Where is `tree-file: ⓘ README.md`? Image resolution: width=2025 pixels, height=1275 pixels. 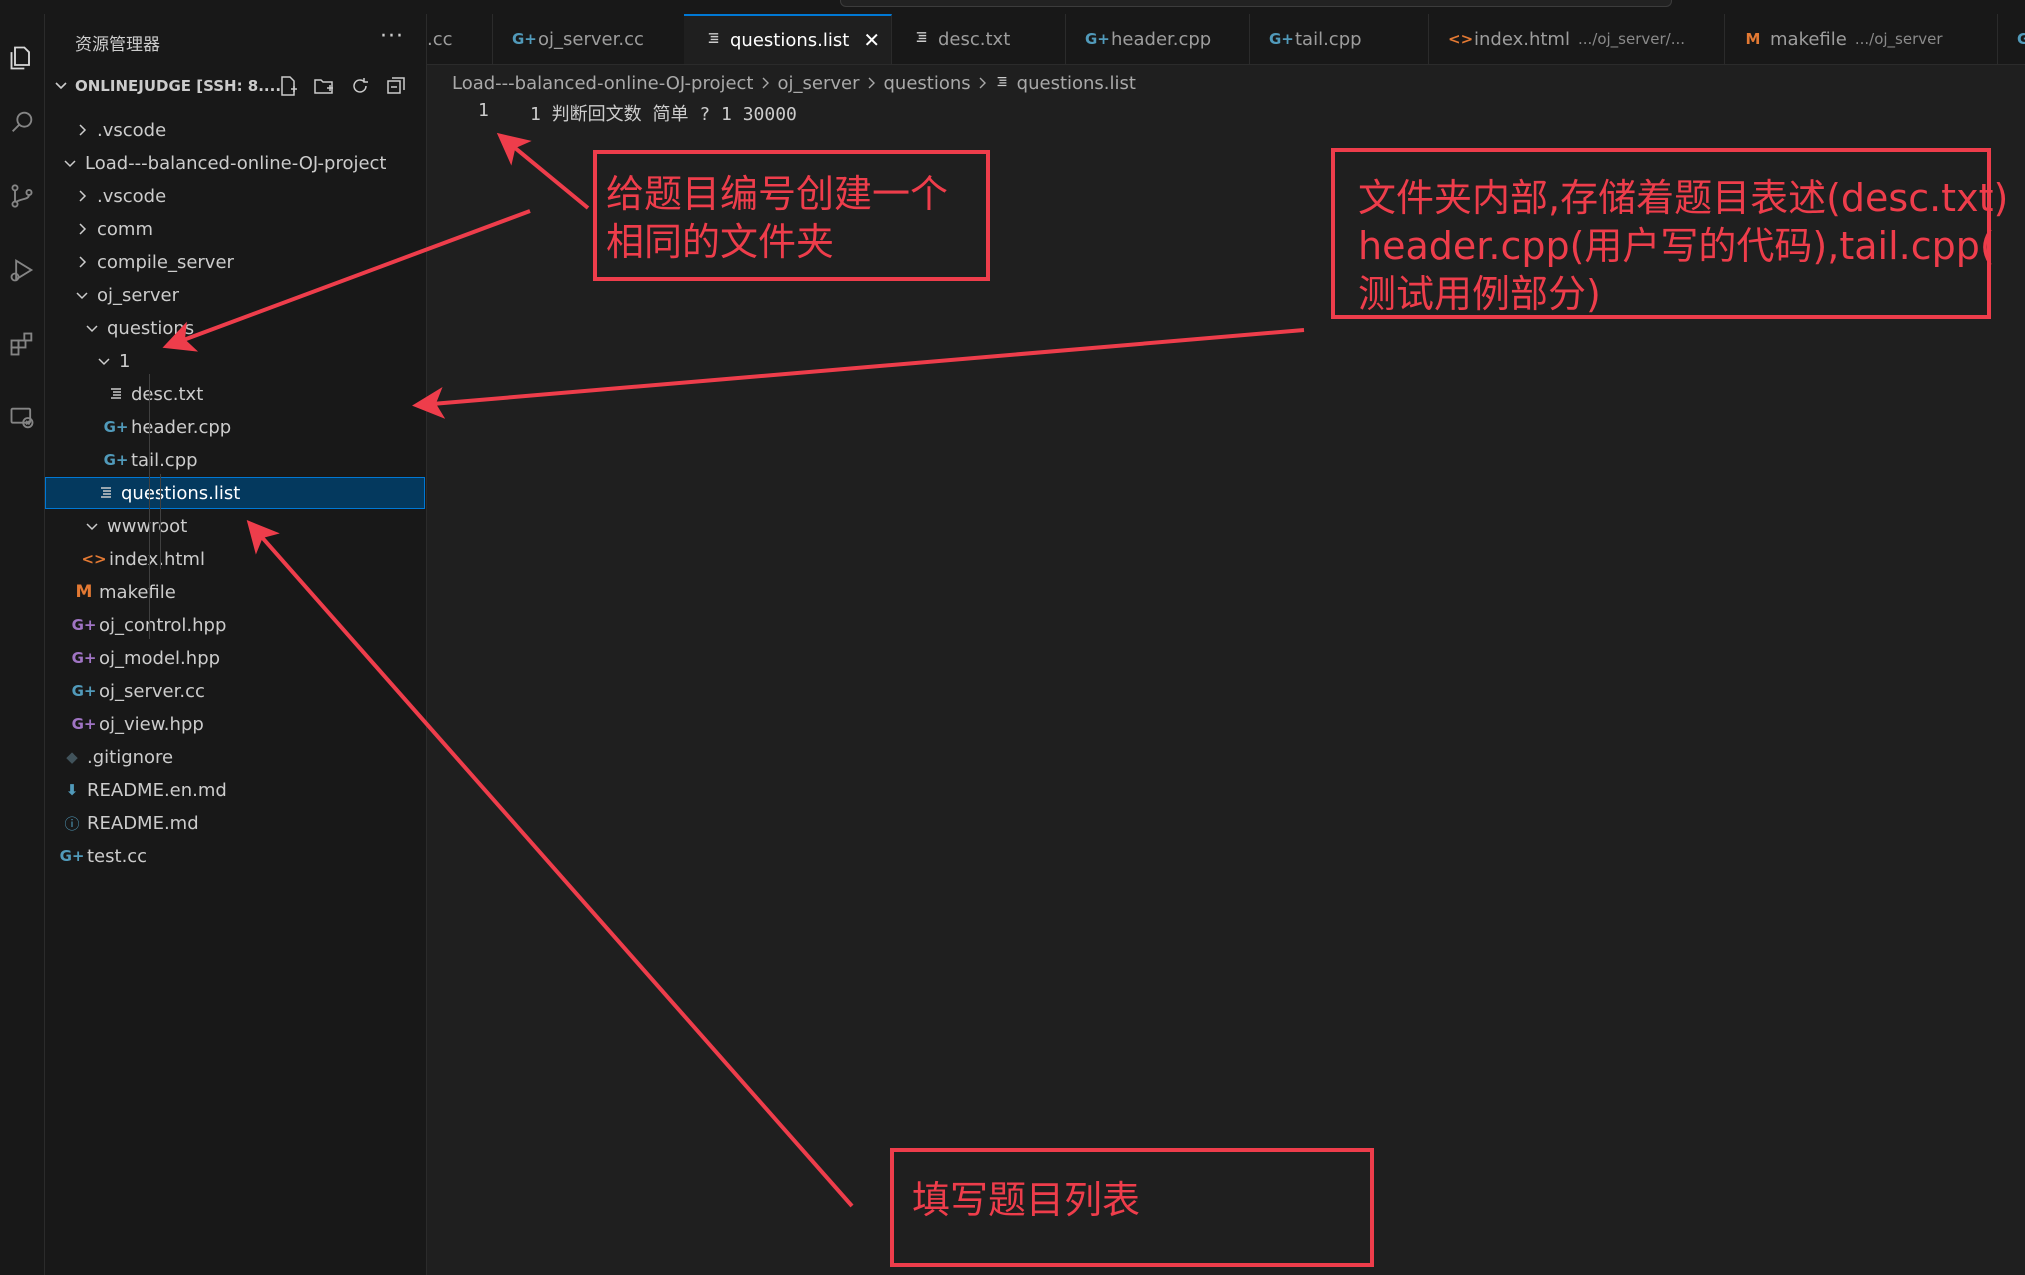 tree-file: ⓘ README.md is located at coordinates (235, 823).